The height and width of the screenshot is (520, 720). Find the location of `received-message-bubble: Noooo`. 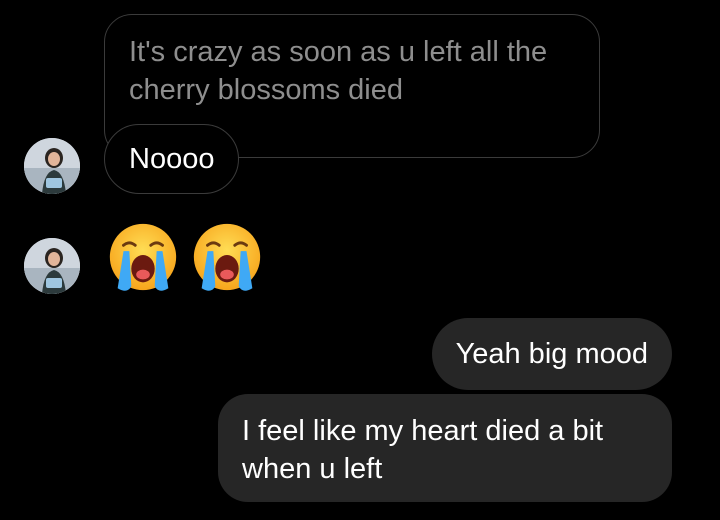

received-message-bubble: Noooo is located at coordinates (172, 159).